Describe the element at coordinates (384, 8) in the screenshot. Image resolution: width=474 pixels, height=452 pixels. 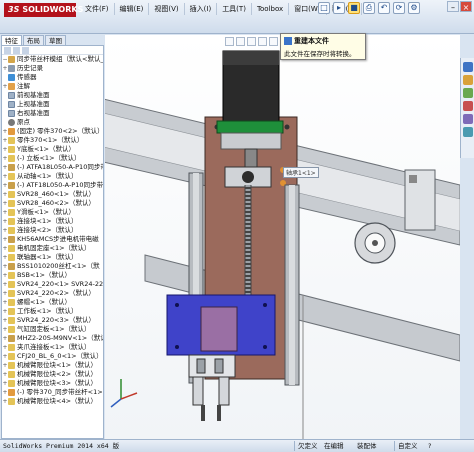
I see `undo-icon: ↶` at that location.